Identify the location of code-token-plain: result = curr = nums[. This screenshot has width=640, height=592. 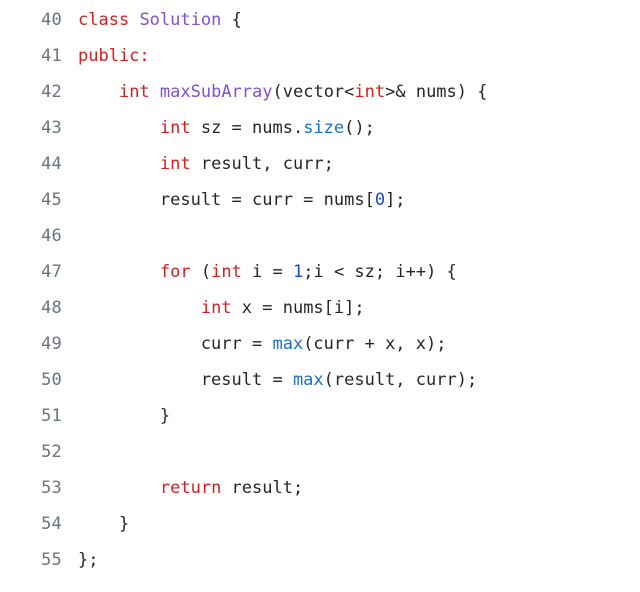
(226, 200).